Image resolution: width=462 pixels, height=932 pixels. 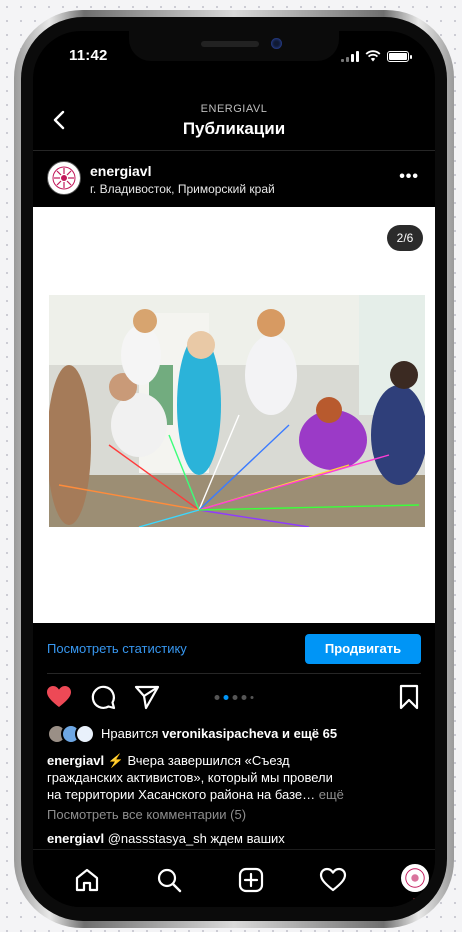 I want to click on post-username: energiavl, so click(x=120, y=171).